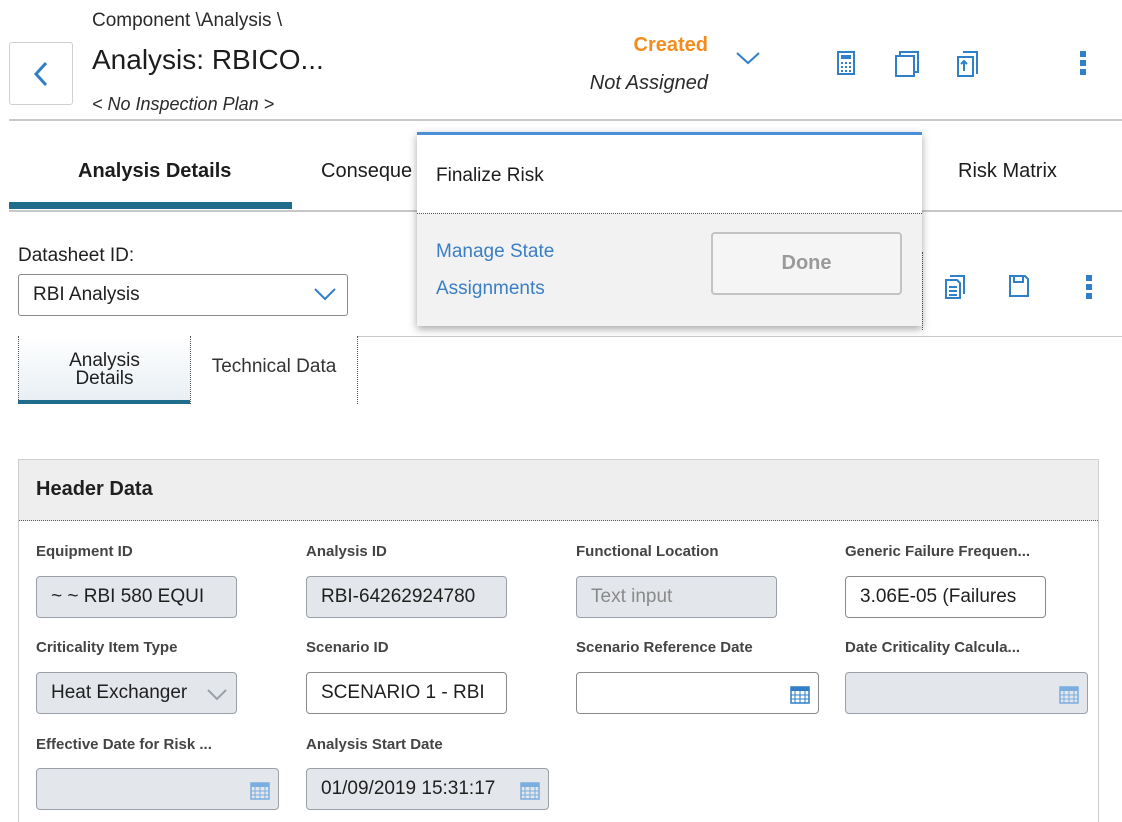 This screenshot has height=822, width=1122. I want to click on popup-title: Finalize Risk, so click(490, 176).